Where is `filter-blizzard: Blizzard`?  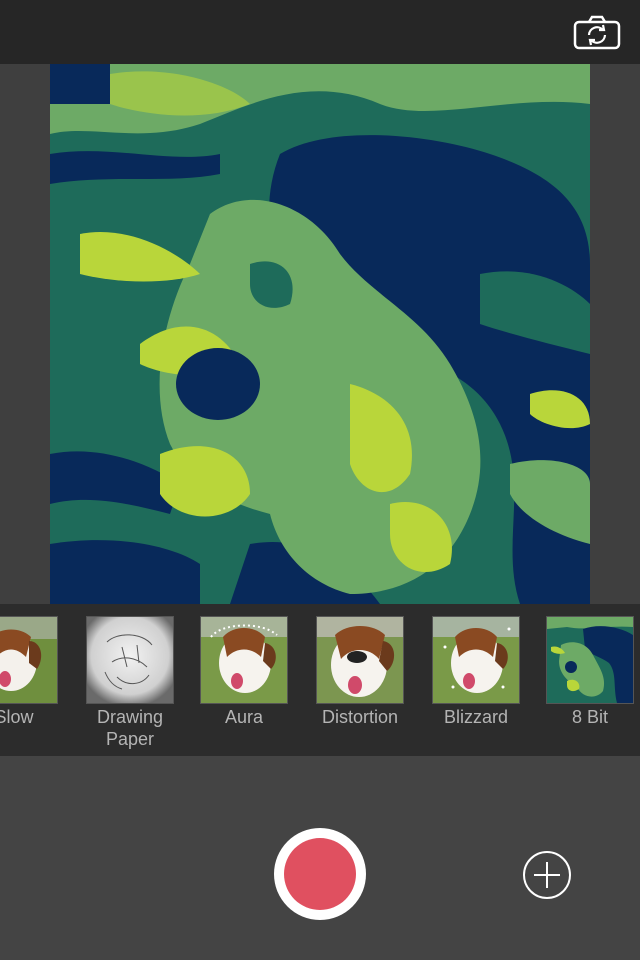 filter-blizzard: Blizzard is located at coordinates (476, 672).